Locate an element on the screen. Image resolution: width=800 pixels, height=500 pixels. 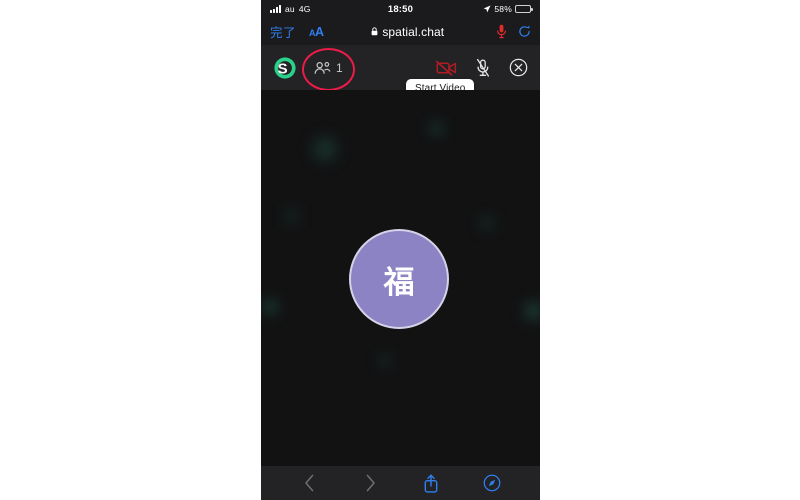
participant-counter: 1 is located at coordinates (328, 68).